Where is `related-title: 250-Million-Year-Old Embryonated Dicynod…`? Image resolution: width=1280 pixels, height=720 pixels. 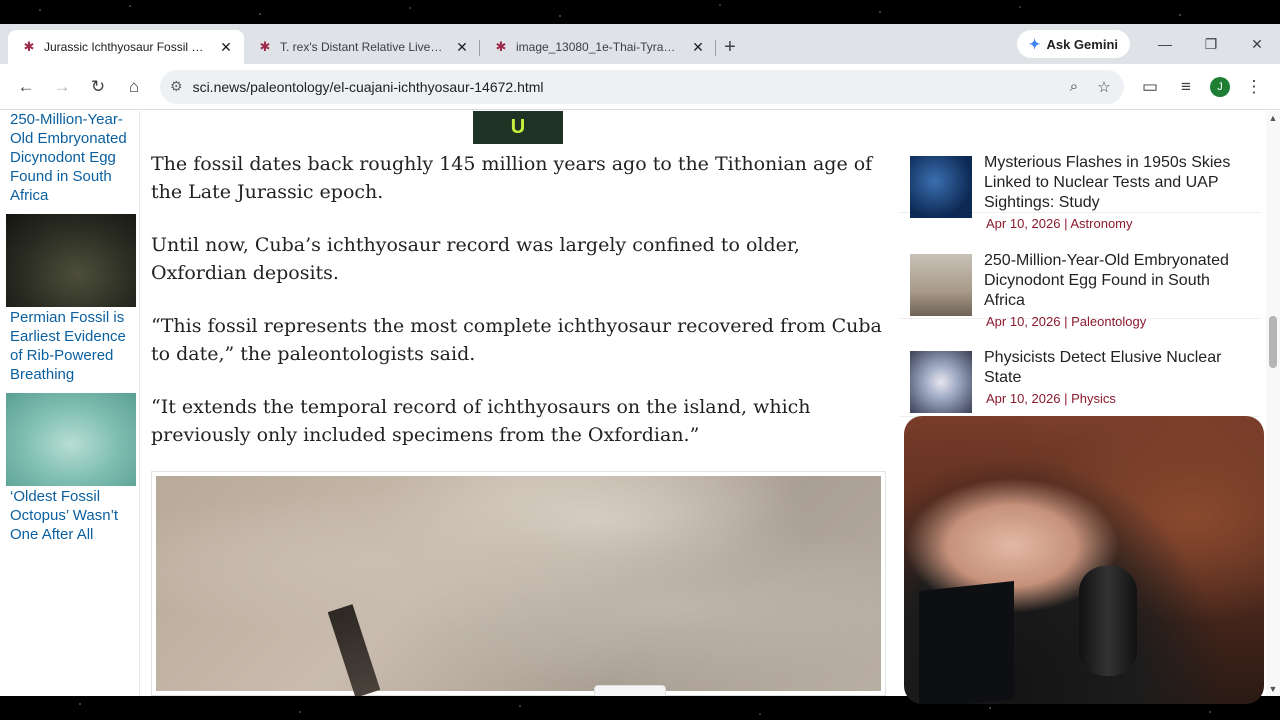
related-title: 250-Million-Year-Old Embryonated Dicynod… is located at coordinates (1109, 281).